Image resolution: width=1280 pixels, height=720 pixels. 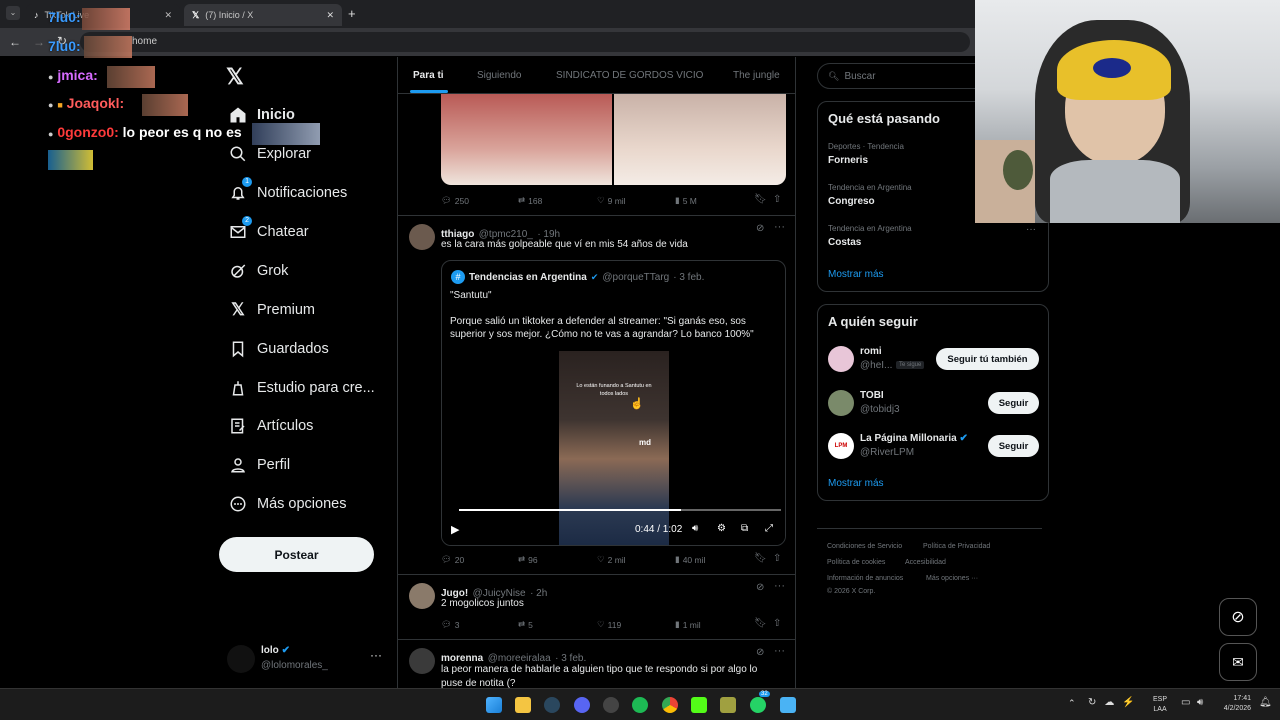 I want to click on file-explorer-icon, so click(x=523, y=705).